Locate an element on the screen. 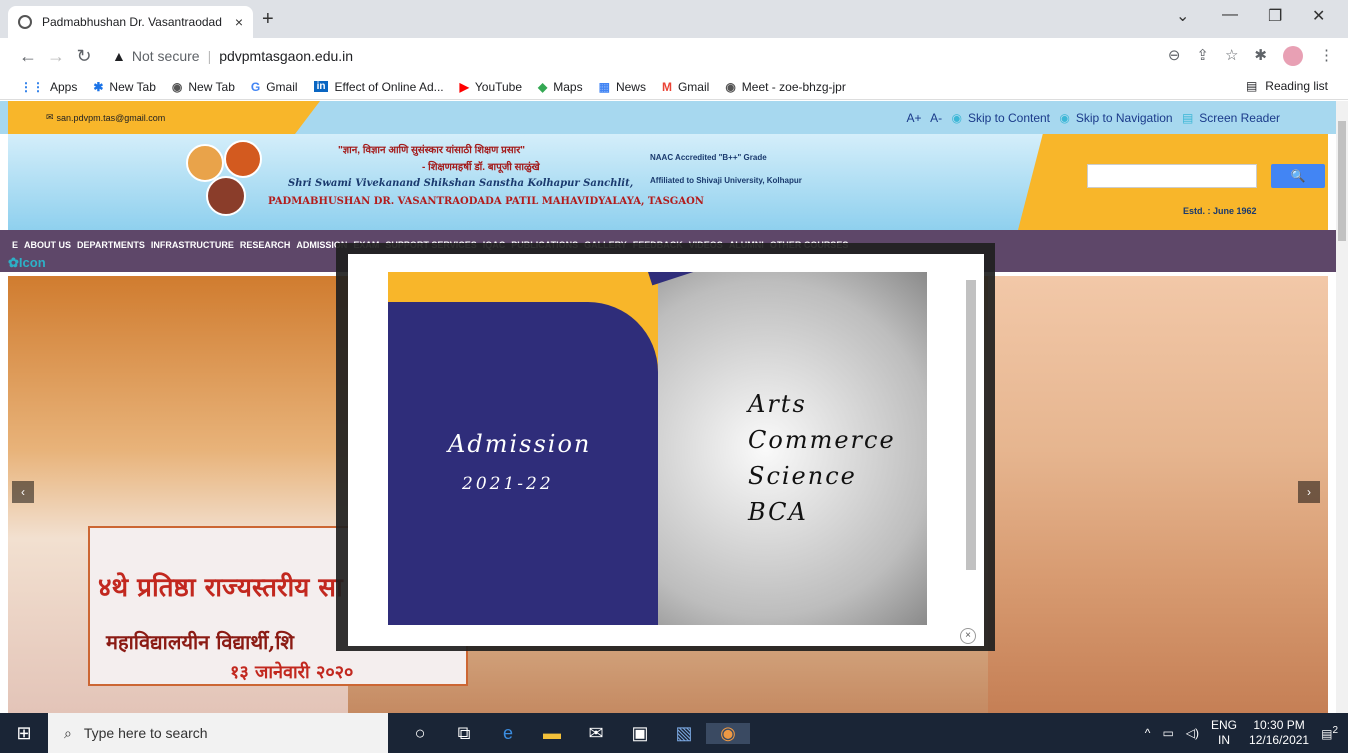 This screenshot has height=753, width=1348. chrome-icon: ◉ is located at coordinates (728, 733).